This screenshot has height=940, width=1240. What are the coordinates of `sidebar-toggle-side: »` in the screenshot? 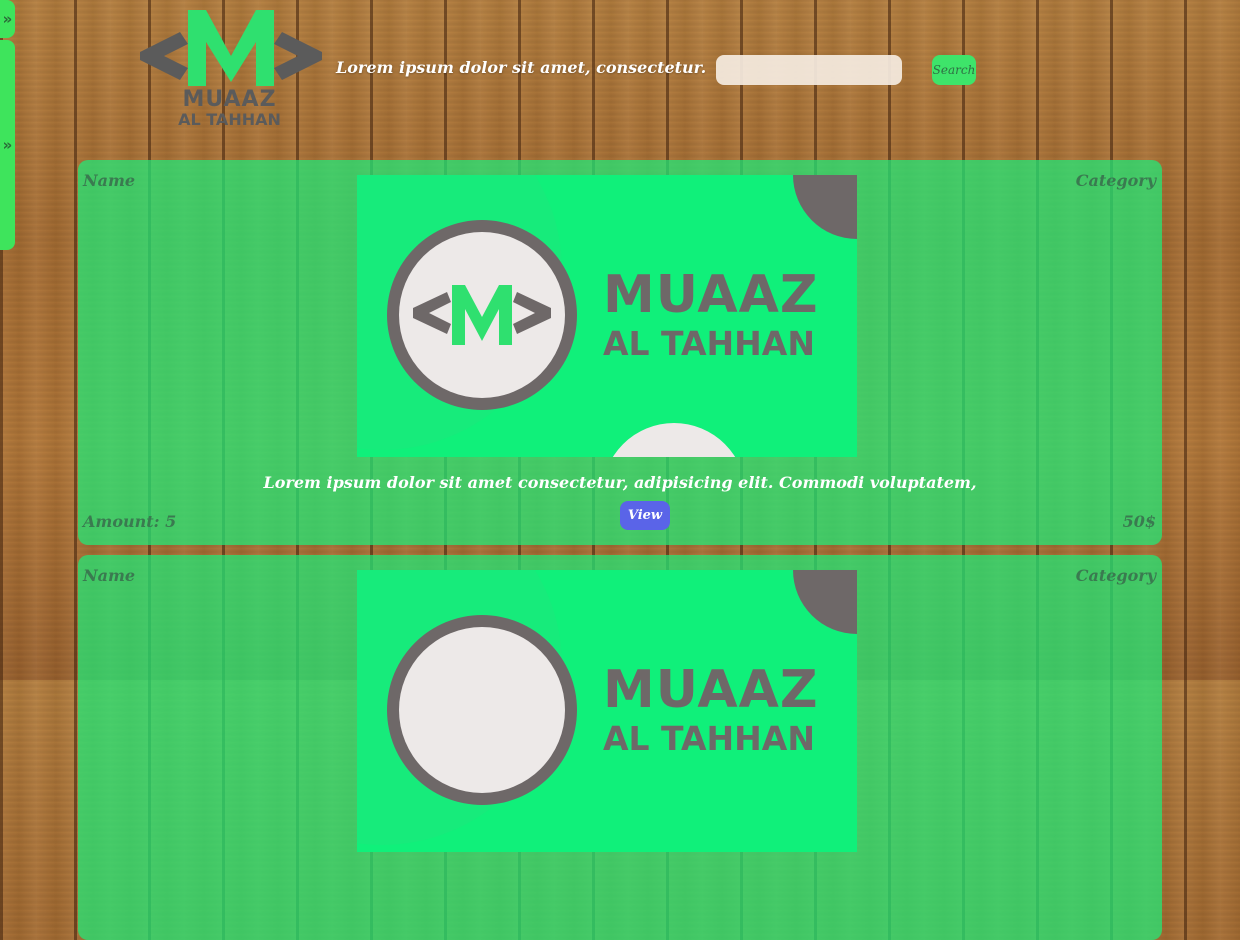 It's located at (7, 145).